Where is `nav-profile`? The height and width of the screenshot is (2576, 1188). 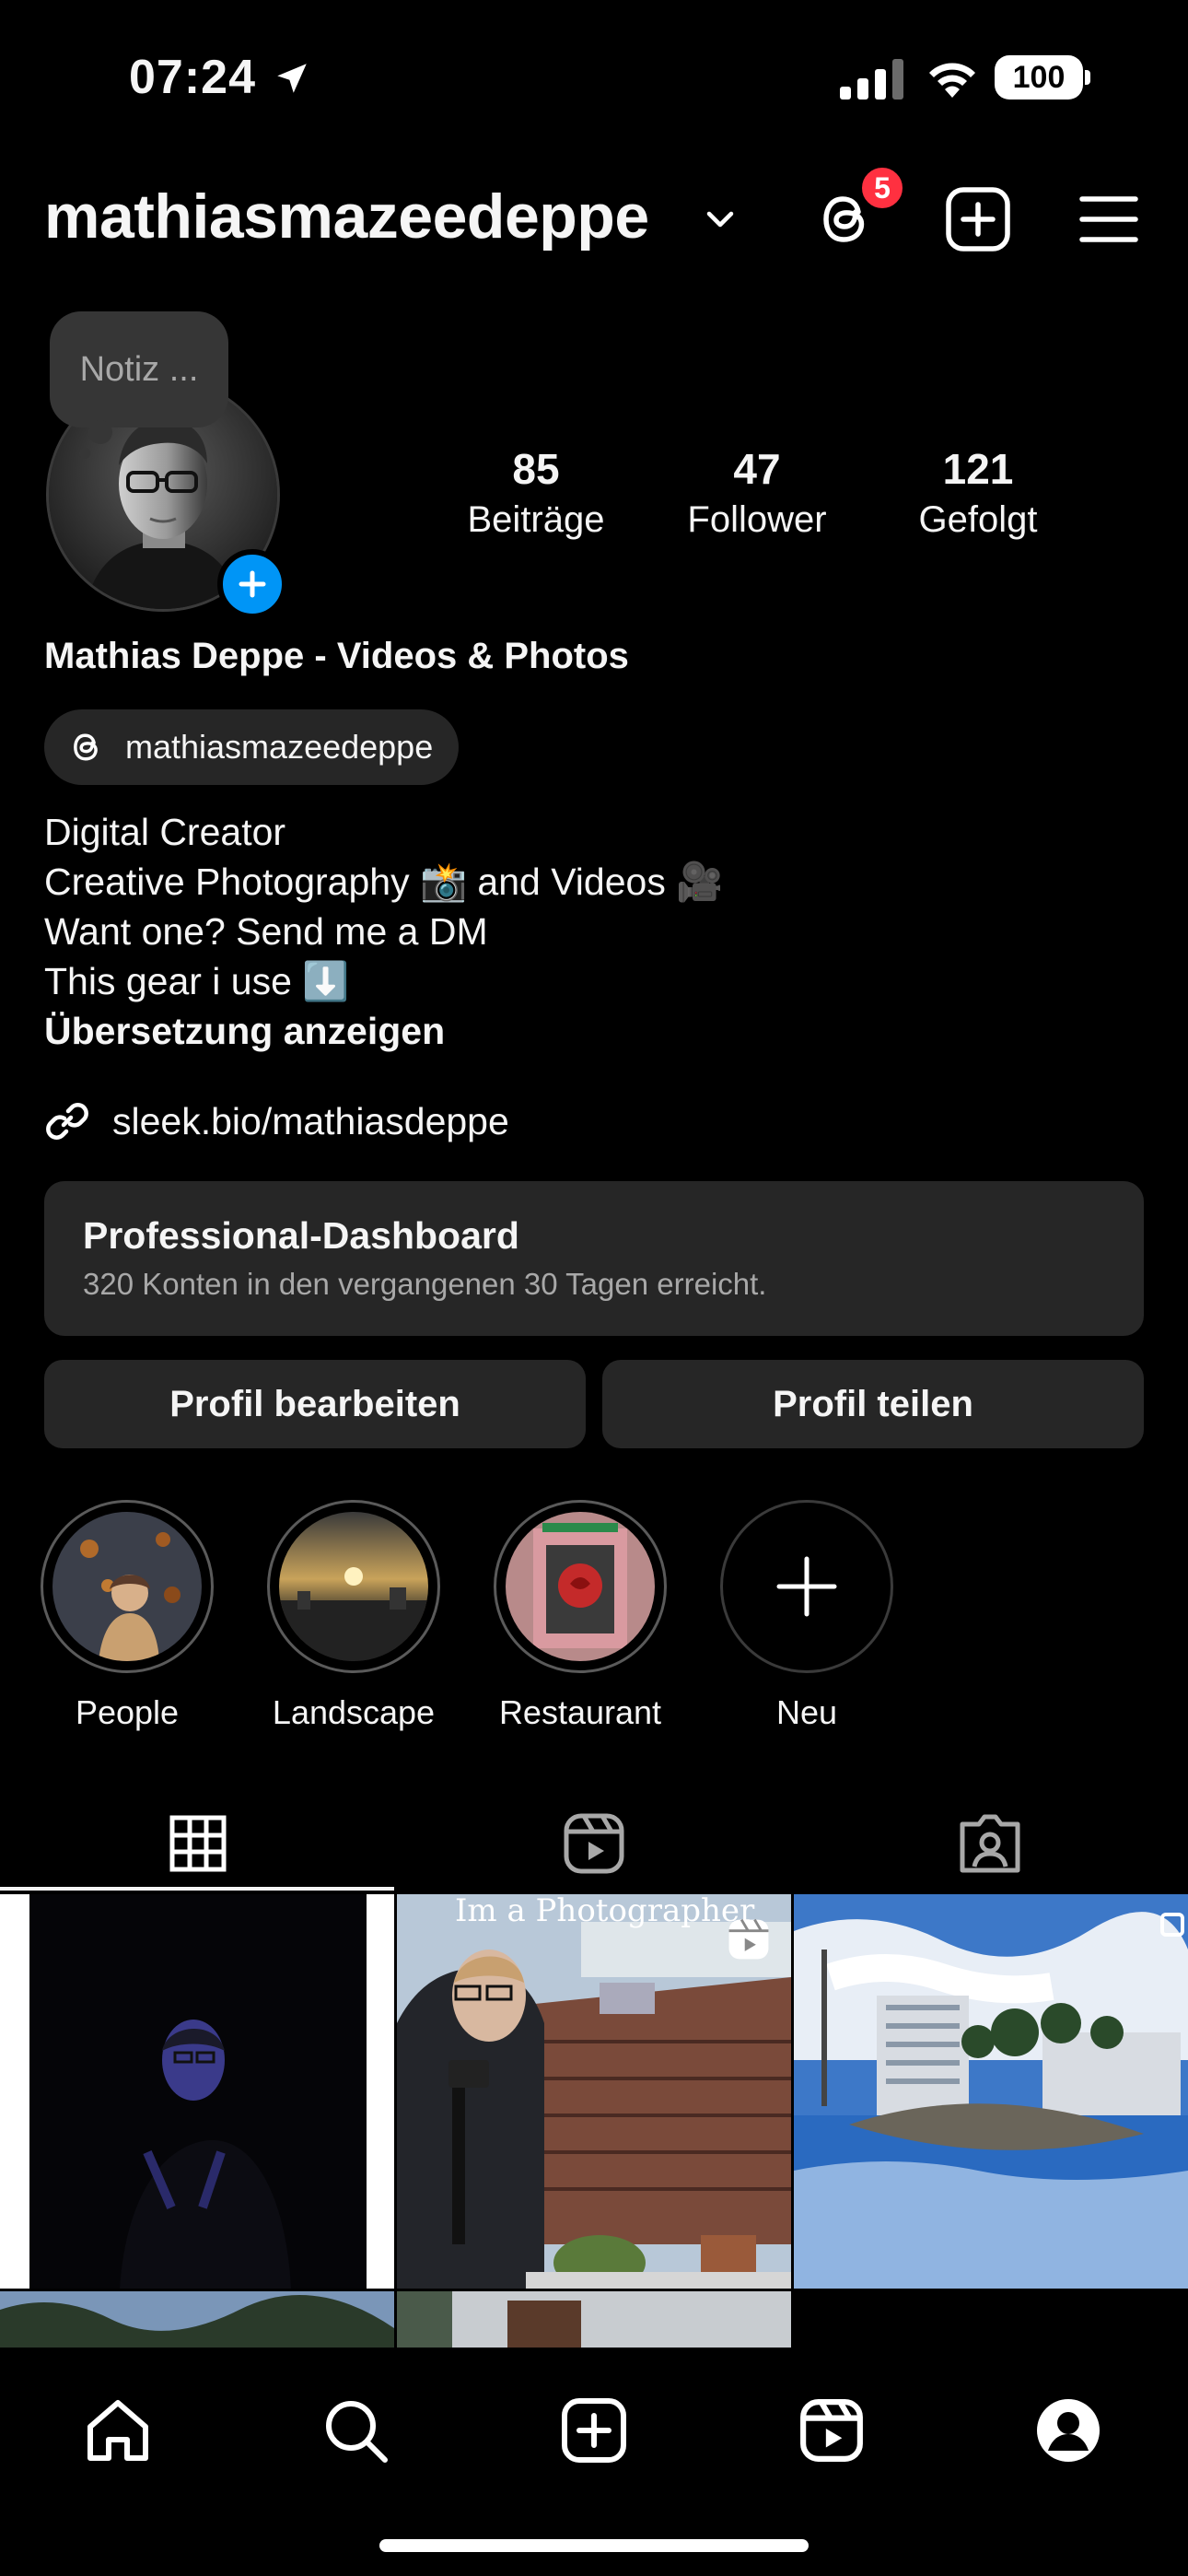 nav-profile is located at coordinates (1068, 2430).